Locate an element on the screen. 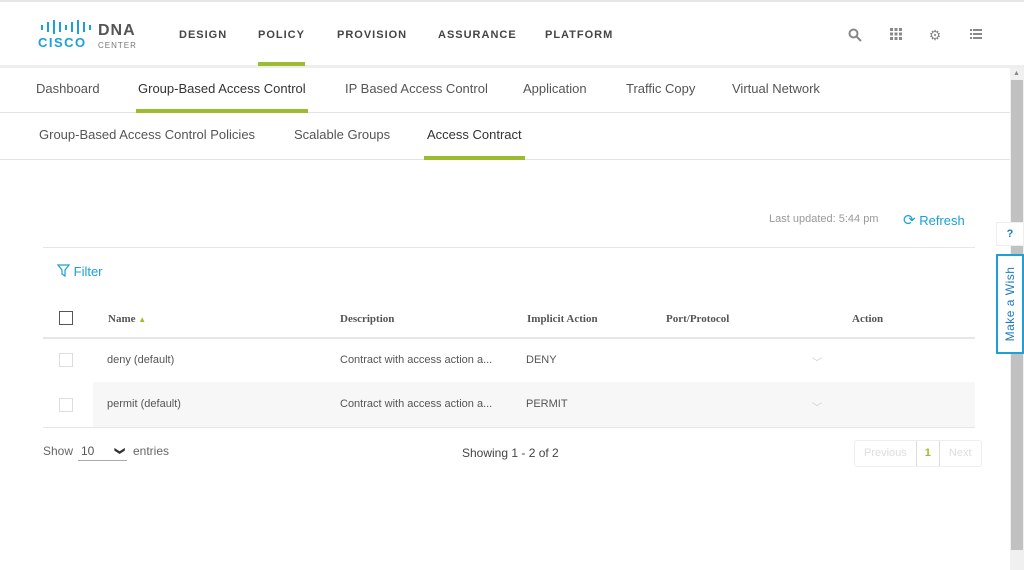 The width and height of the screenshot is (1024, 570). product-sub: CENTER is located at coordinates (117, 45).